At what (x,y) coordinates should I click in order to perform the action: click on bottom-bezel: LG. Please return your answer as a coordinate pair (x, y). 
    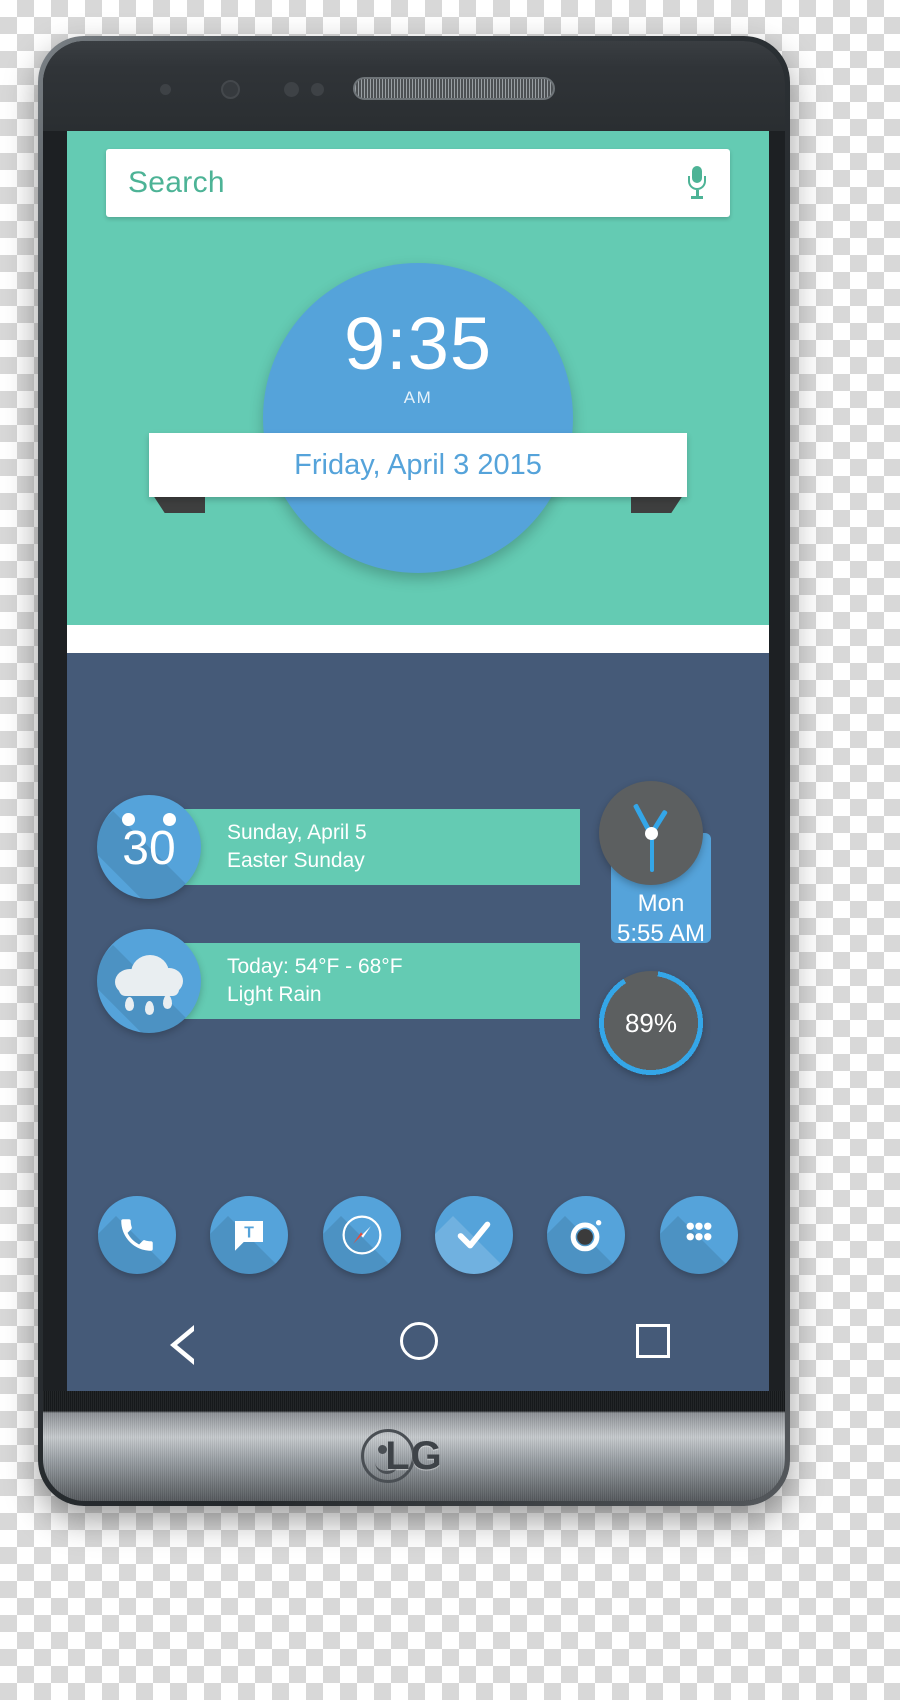
    Looking at the image, I should click on (414, 1446).